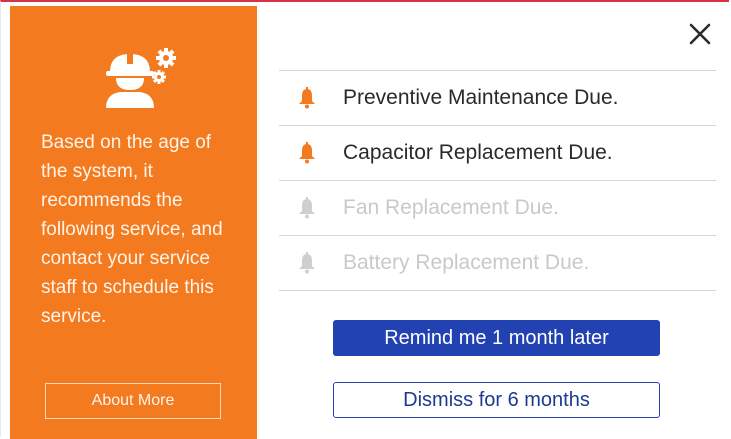  What do you see at coordinates (141, 78) in the screenshot?
I see `worker-gears-icon` at bounding box center [141, 78].